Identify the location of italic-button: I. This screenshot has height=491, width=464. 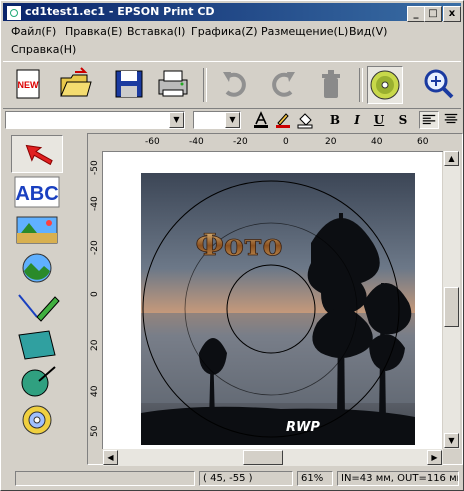
(357, 120).